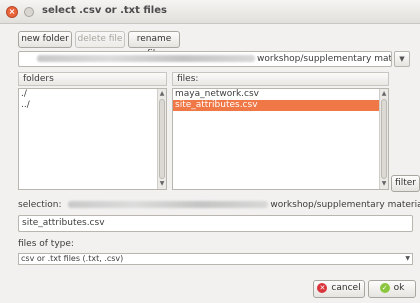 This screenshot has width=420, height=303. Describe the element at coordinates (46, 244) in the screenshot. I see `file-type-label: files of type:` at that location.